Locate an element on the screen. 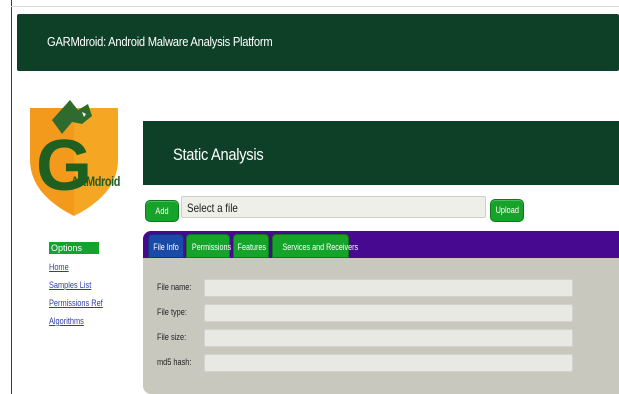 The width and height of the screenshot is (619, 394). file-name-field is located at coordinates (388, 288).